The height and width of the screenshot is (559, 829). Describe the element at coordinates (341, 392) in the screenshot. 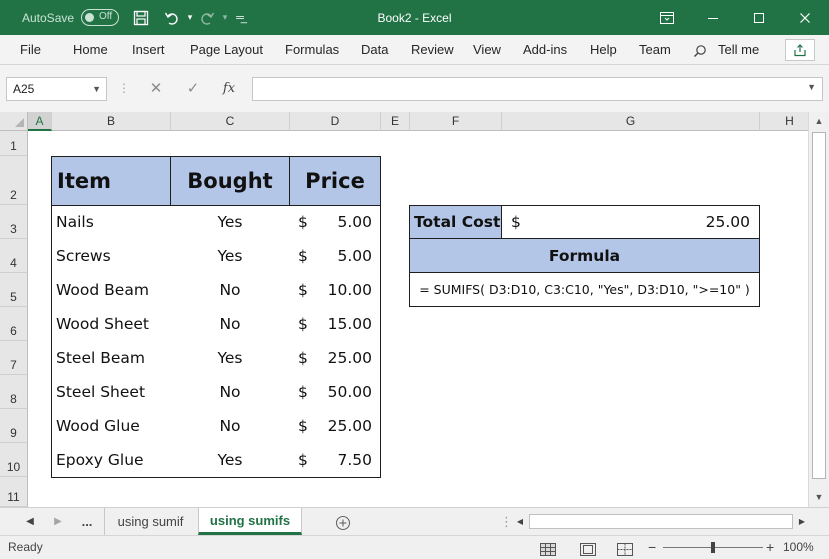

I see `price-cell: 50.00` at that location.